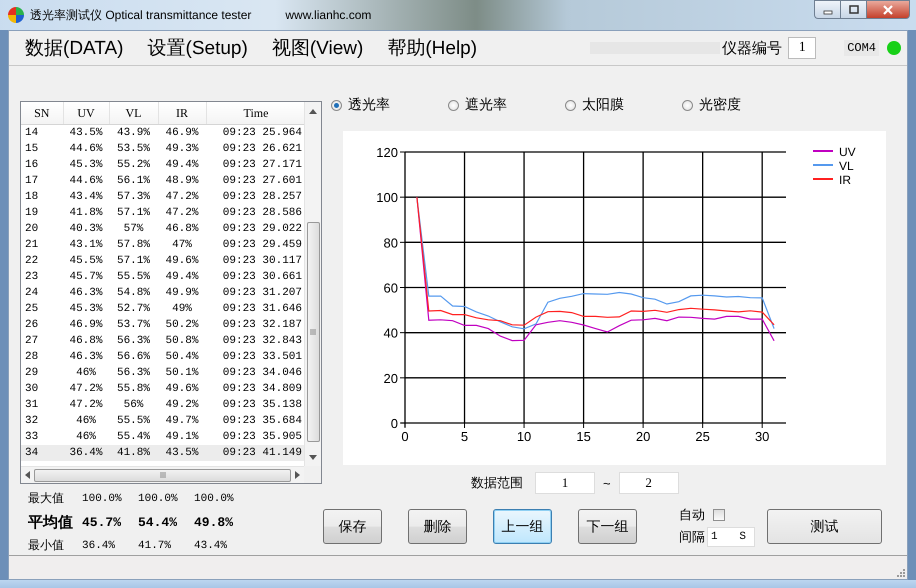 The width and height of the screenshot is (916, 588). Describe the element at coordinates (255, 113) in the screenshot. I see `column-header: Time` at that location.